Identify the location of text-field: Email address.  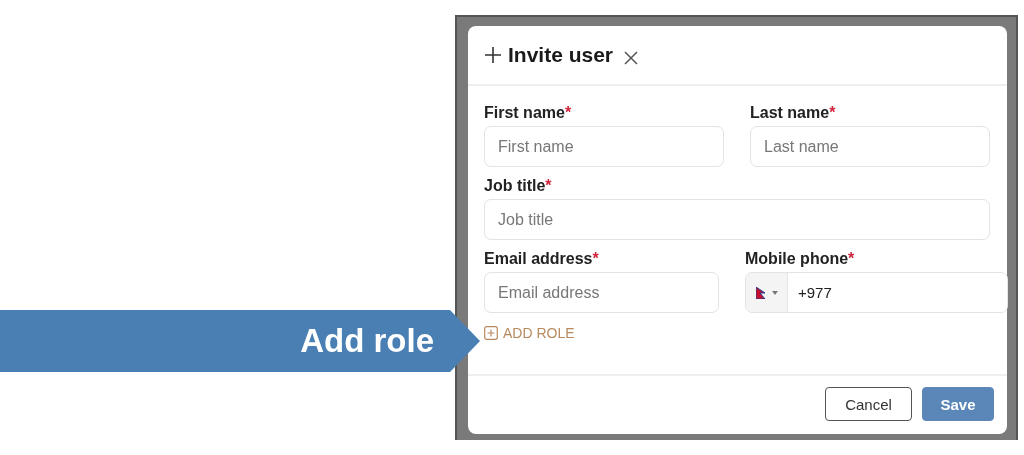
(601, 292).